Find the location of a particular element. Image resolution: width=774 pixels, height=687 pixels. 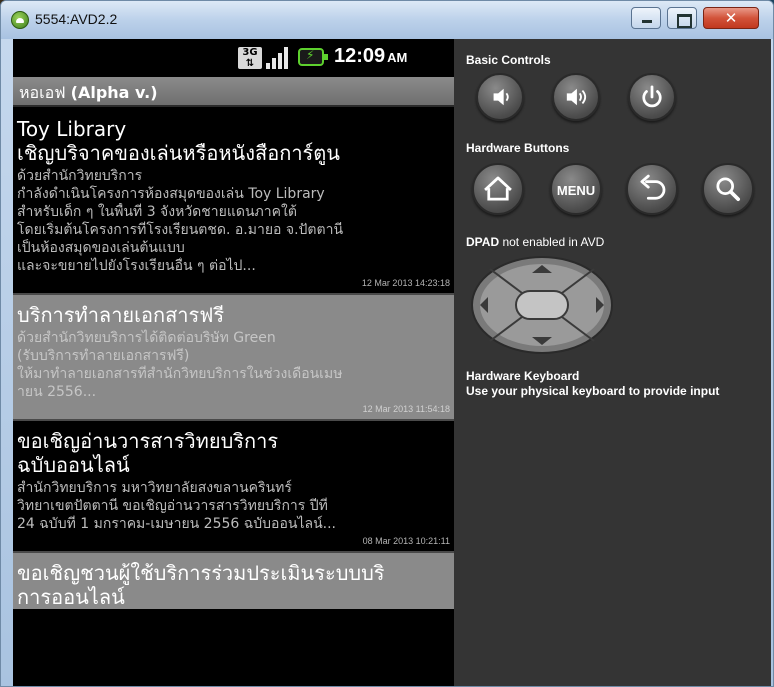

feed-item-headline-line: ขอเชิญอ่านวารสารวิทยบริการ is located at coordinates (148, 441).